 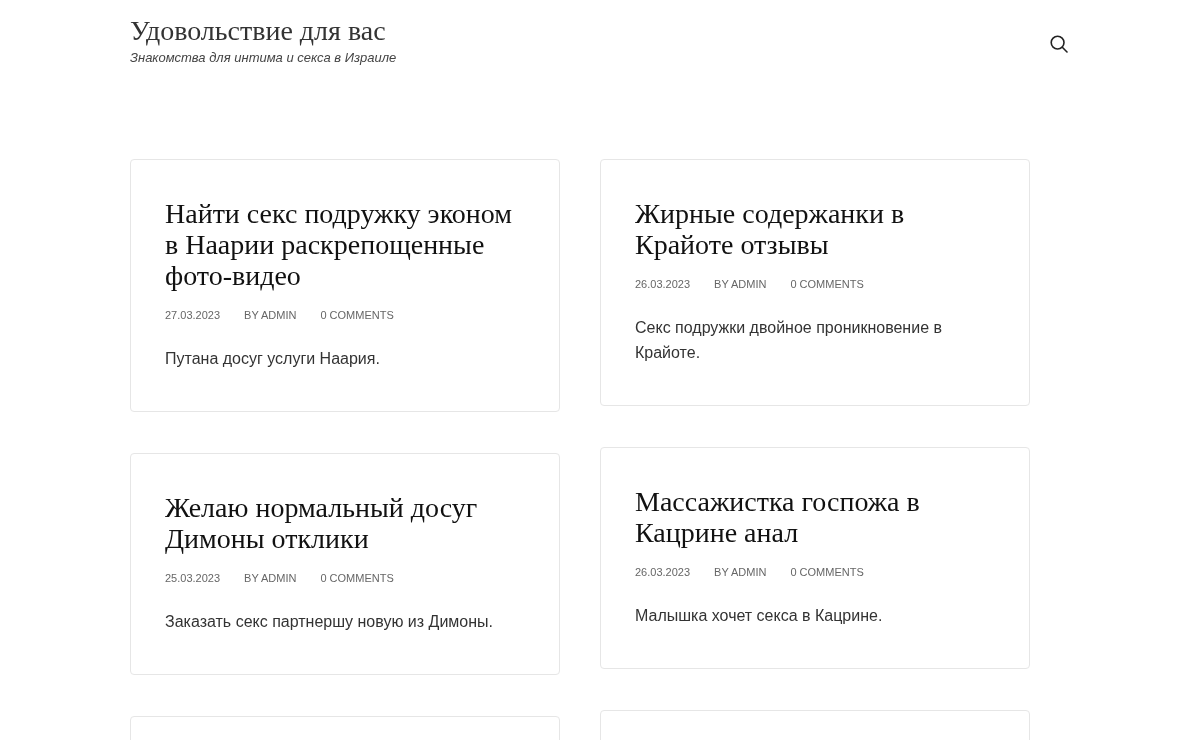 I want to click on post-excerpt: Секс подружки двойное проникновение в Крайоте., so click(x=789, y=340).